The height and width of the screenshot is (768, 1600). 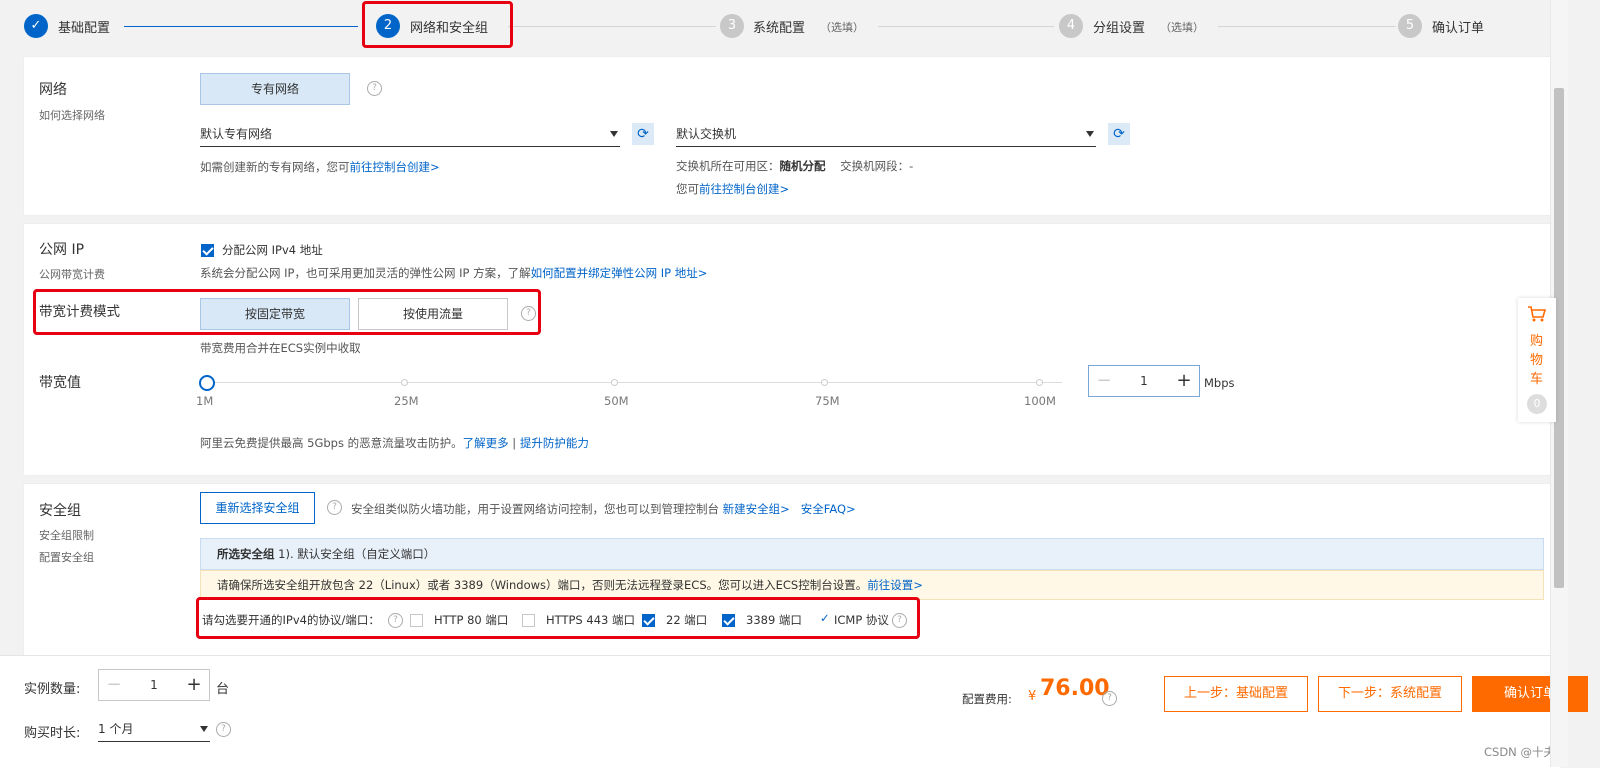 What do you see at coordinates (842, 27) in the screenshot?
I see `step-3-optional: （选填）` at bounding box center [842, 27].